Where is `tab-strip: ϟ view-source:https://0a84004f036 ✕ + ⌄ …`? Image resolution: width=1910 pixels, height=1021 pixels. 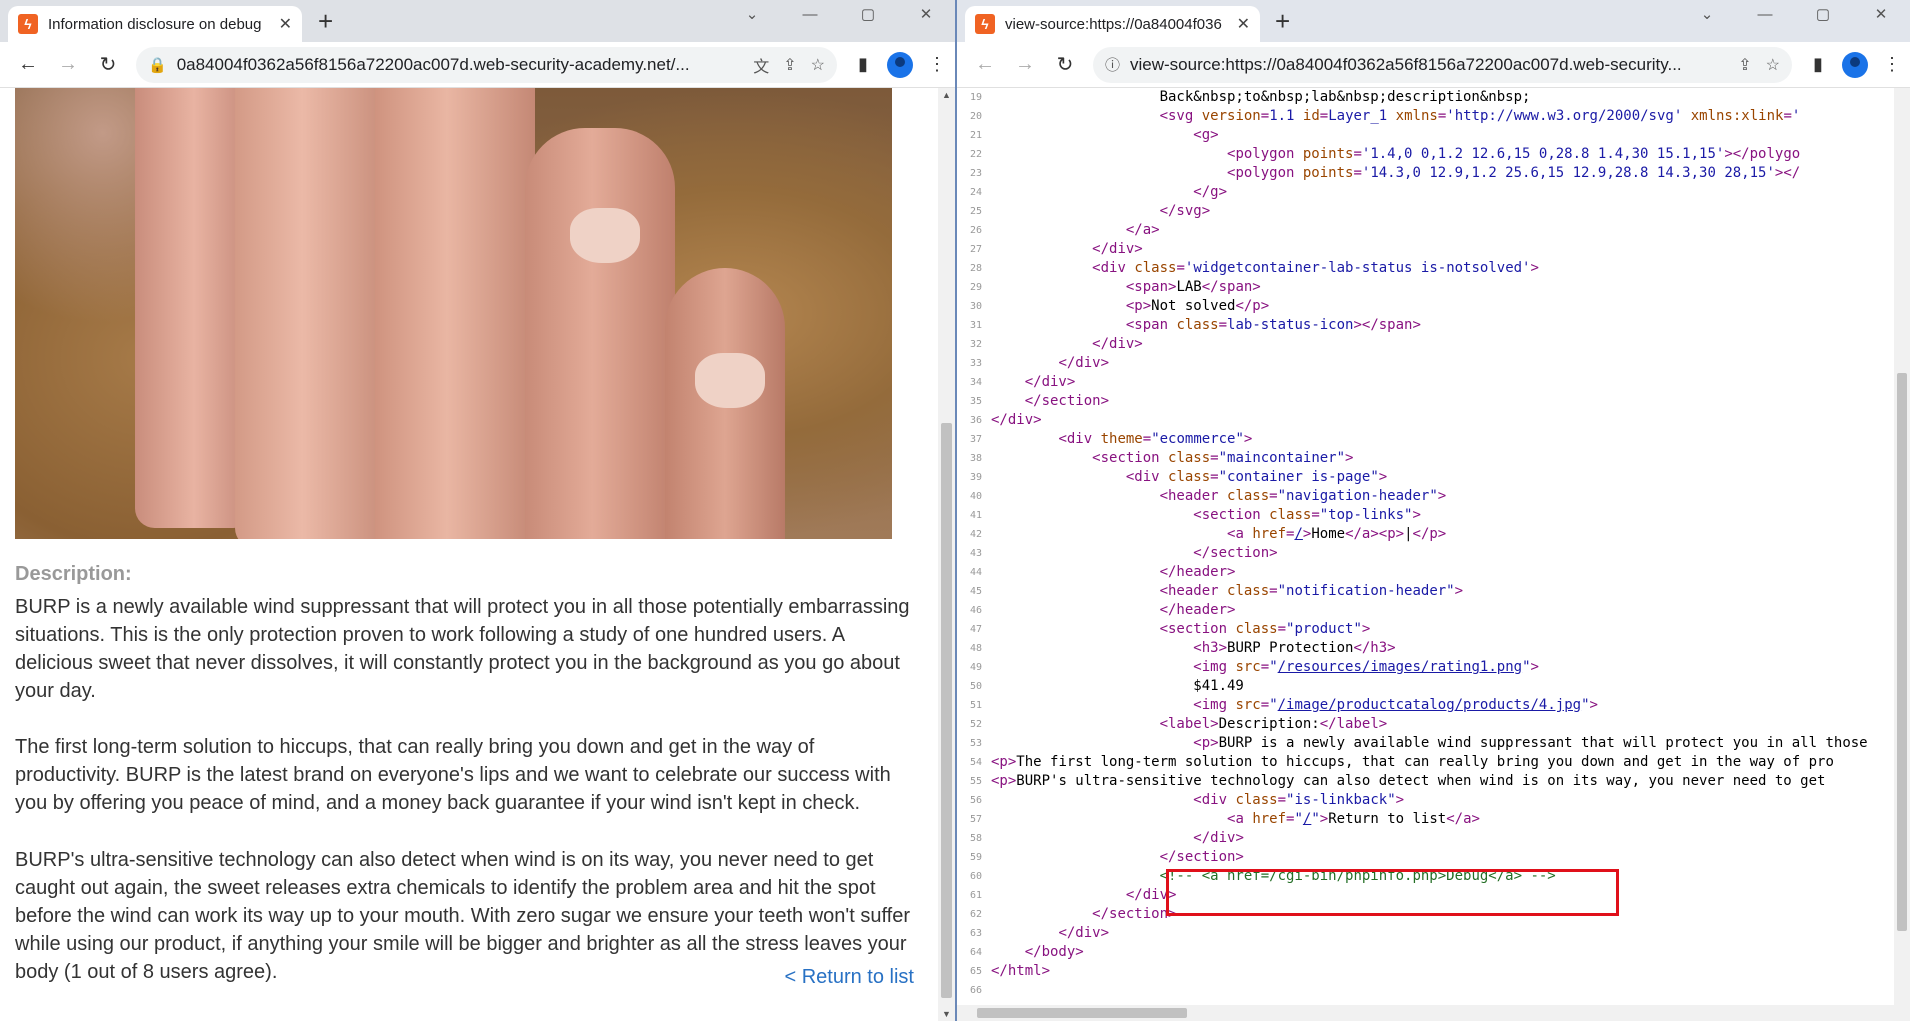 tab-strip: ϟ view-source:https://0a84004f036 ✕ + ⌄ … is located at coordinates (1433, 21).